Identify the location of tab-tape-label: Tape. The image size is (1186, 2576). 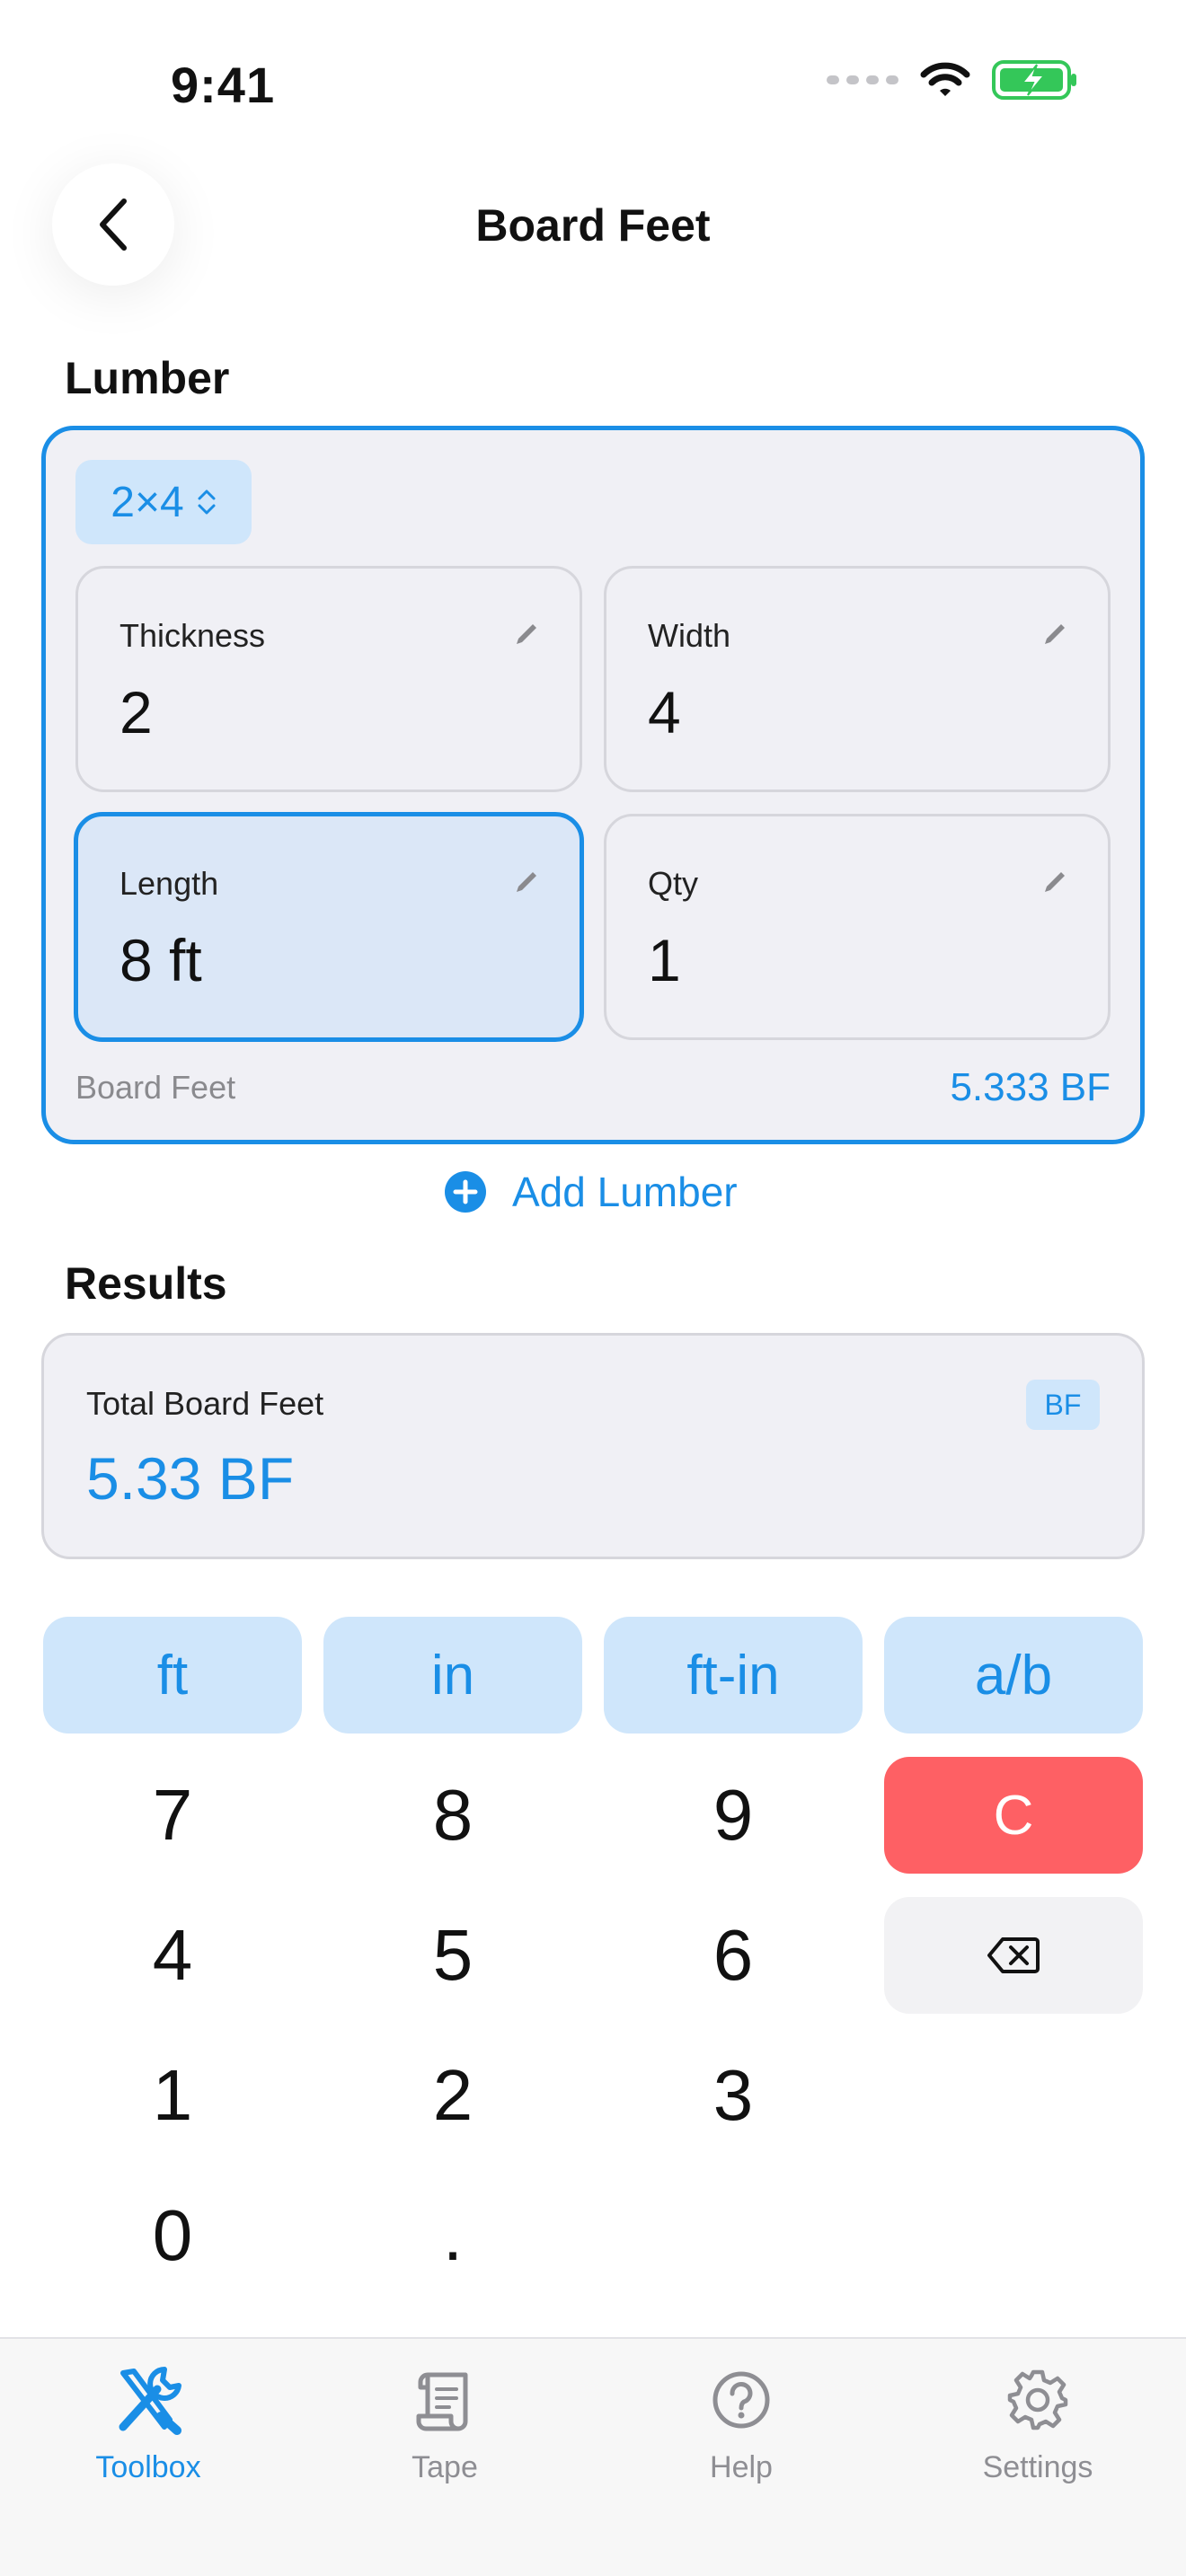
(445, 2467).